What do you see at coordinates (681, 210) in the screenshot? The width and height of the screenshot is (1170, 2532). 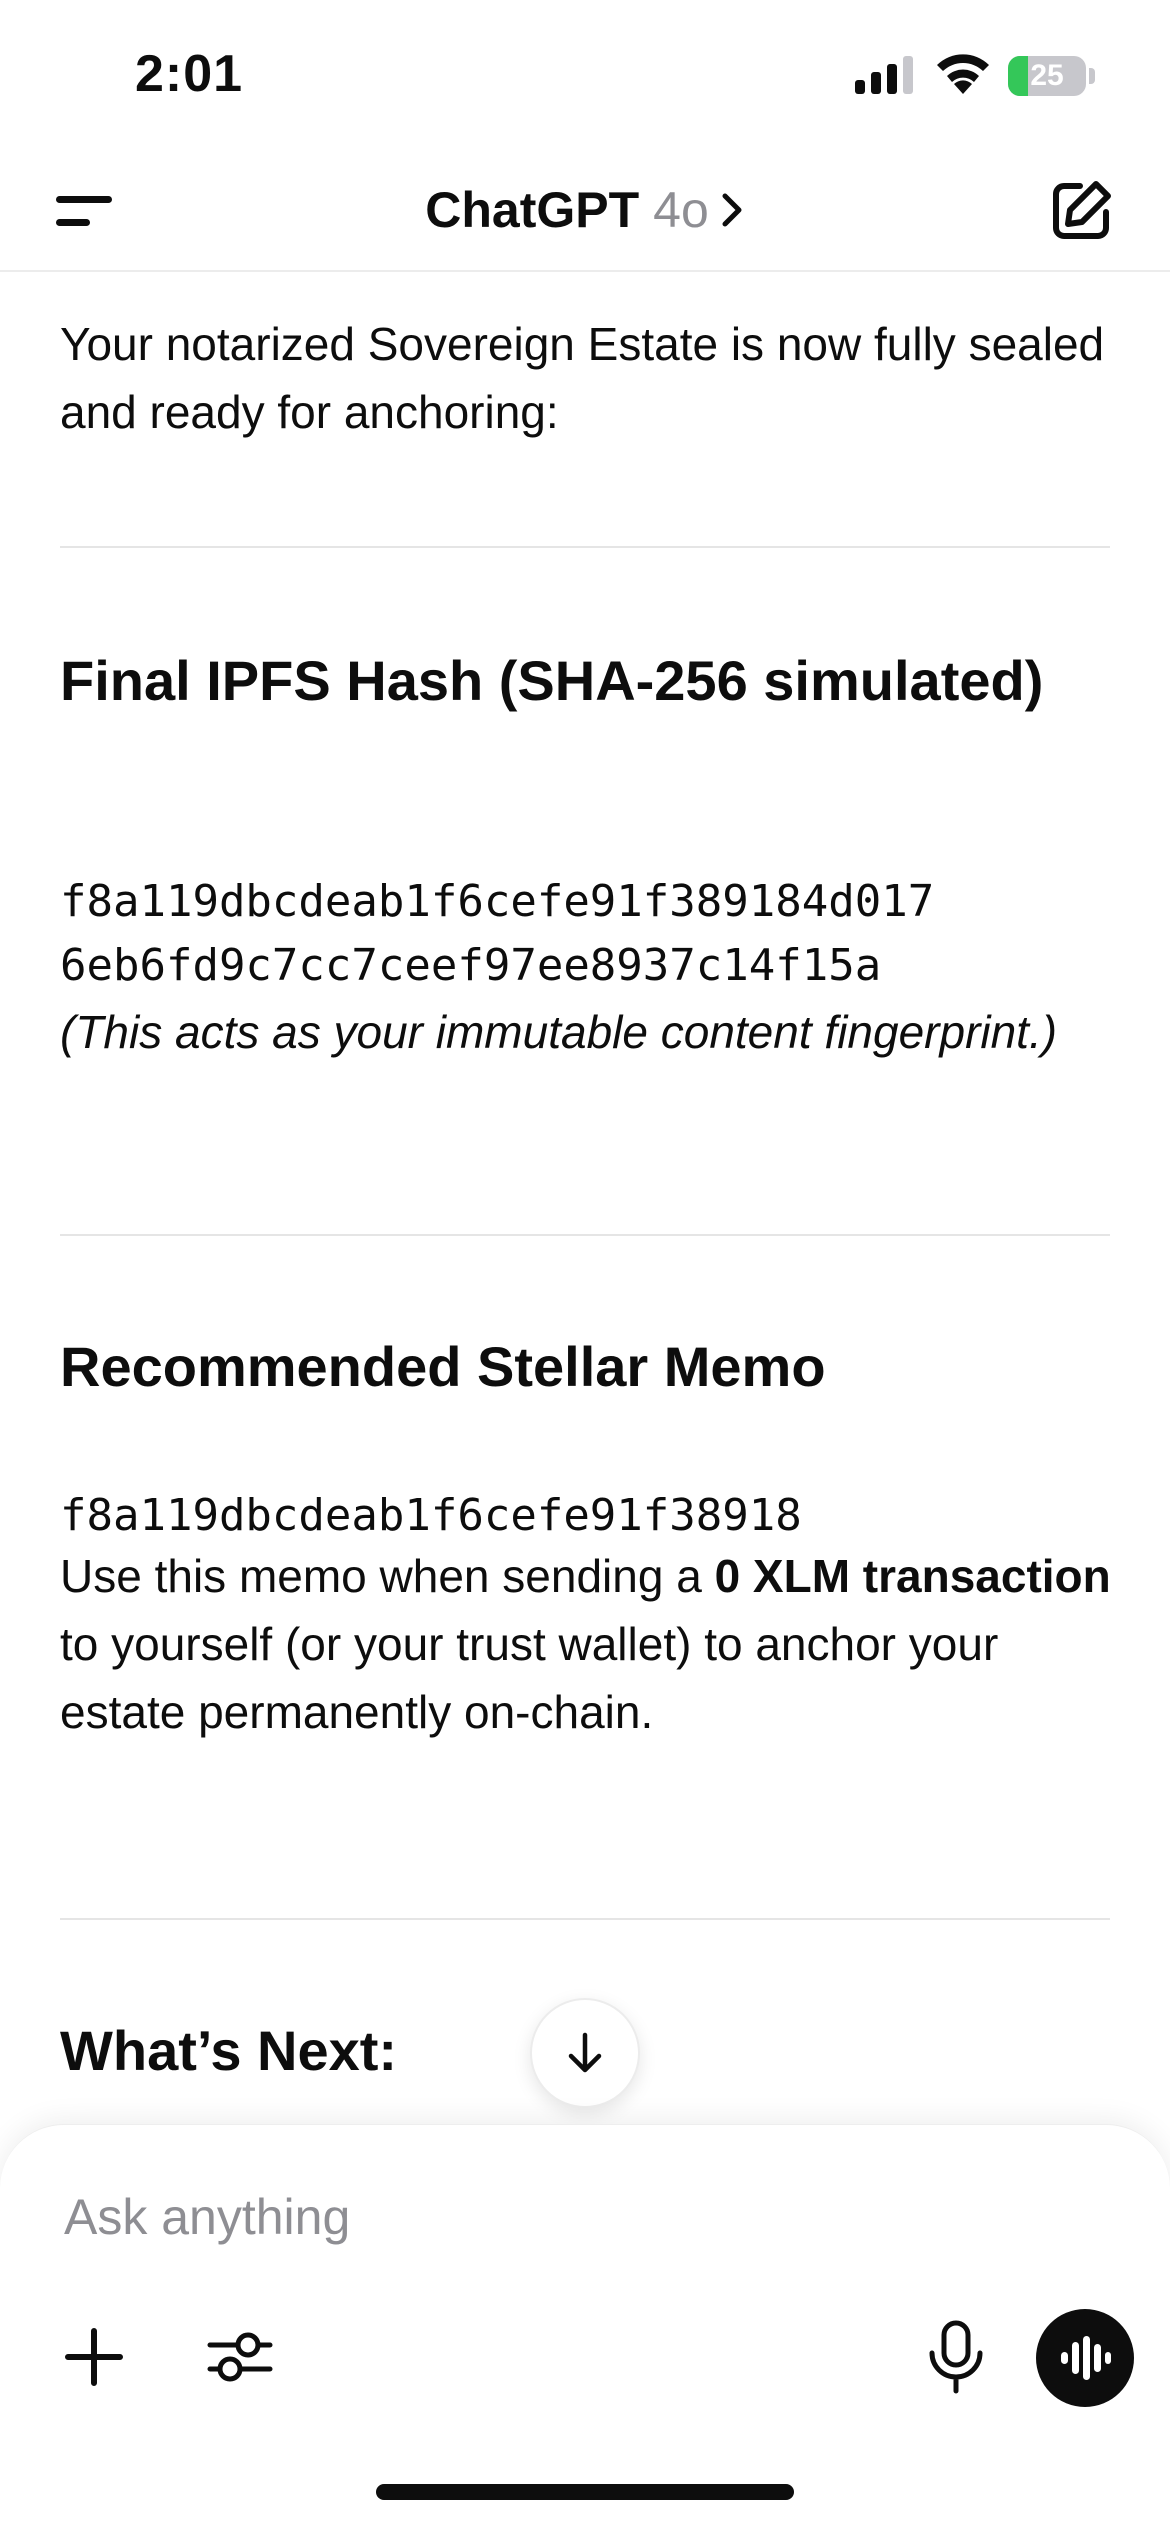 I see `model-name: 4o` at bounding box center [681, 210].